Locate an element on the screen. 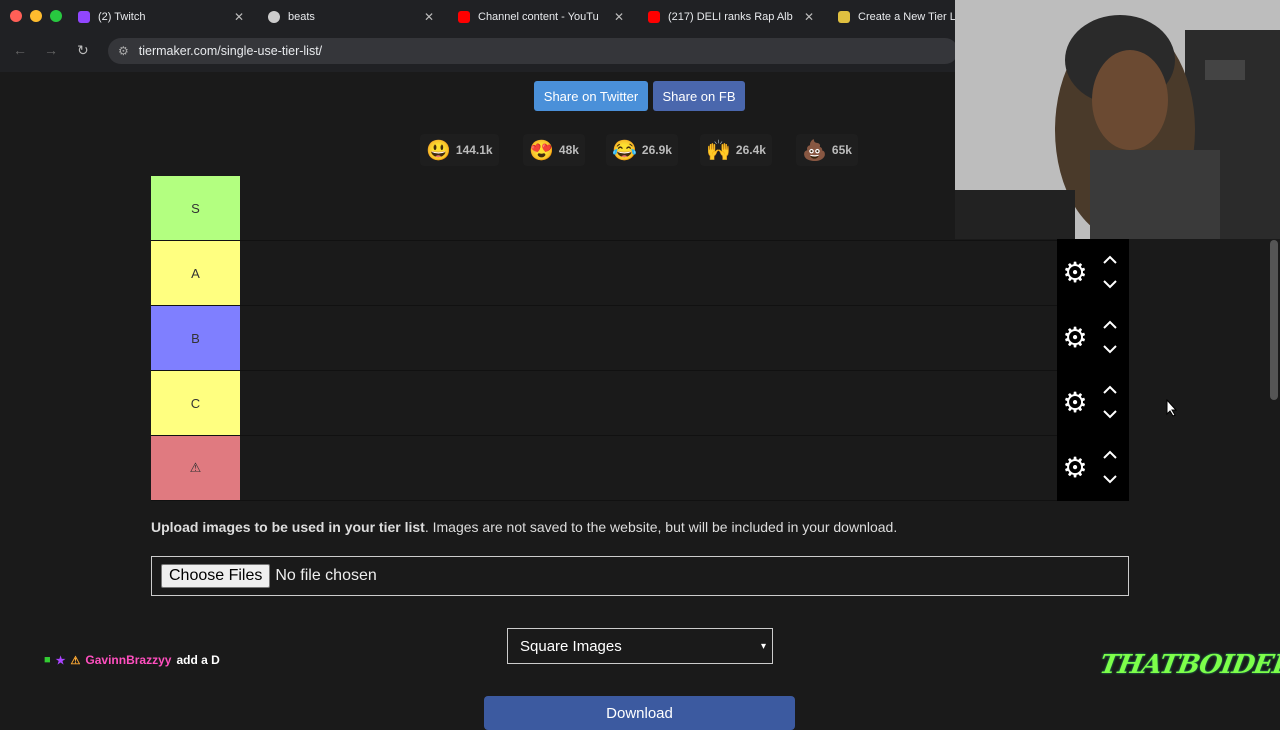  window-controls is located at coordinates (36, 16).